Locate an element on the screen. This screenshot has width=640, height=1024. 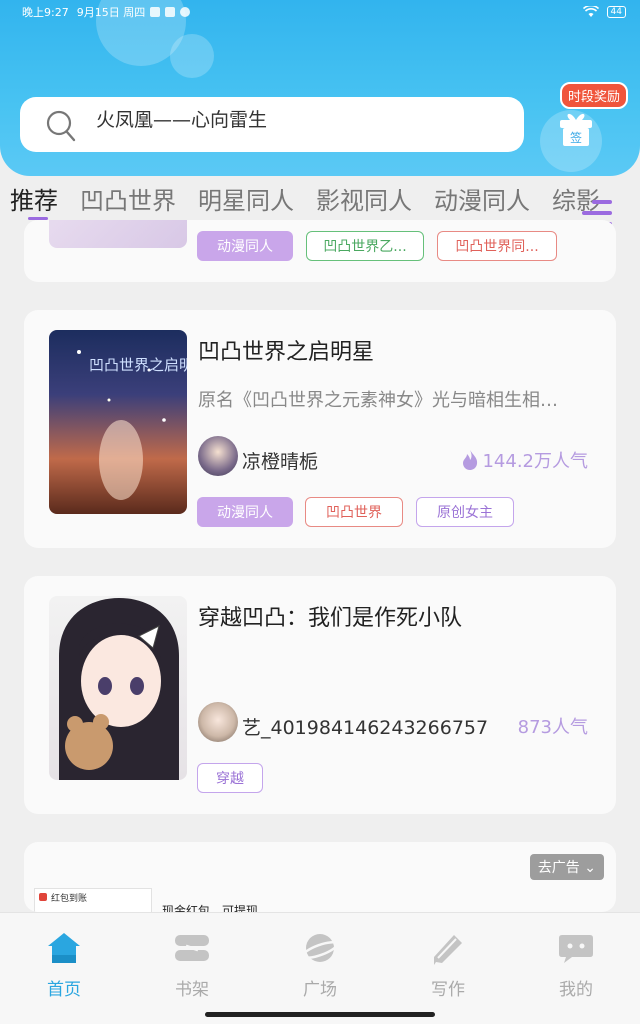
remove-ad-button: 去广告 ⌄ is located at coordinates (566, 867).